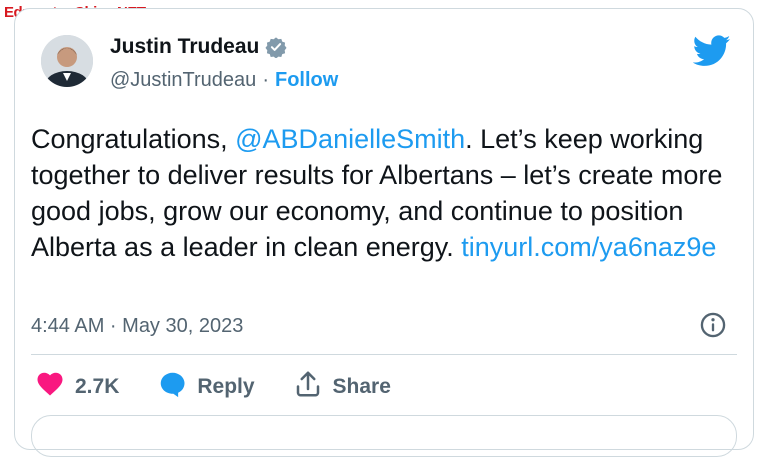  Describe the element at coordinates (711, 51) in the screenshot. I see `twitter-bird-icon` at that location.